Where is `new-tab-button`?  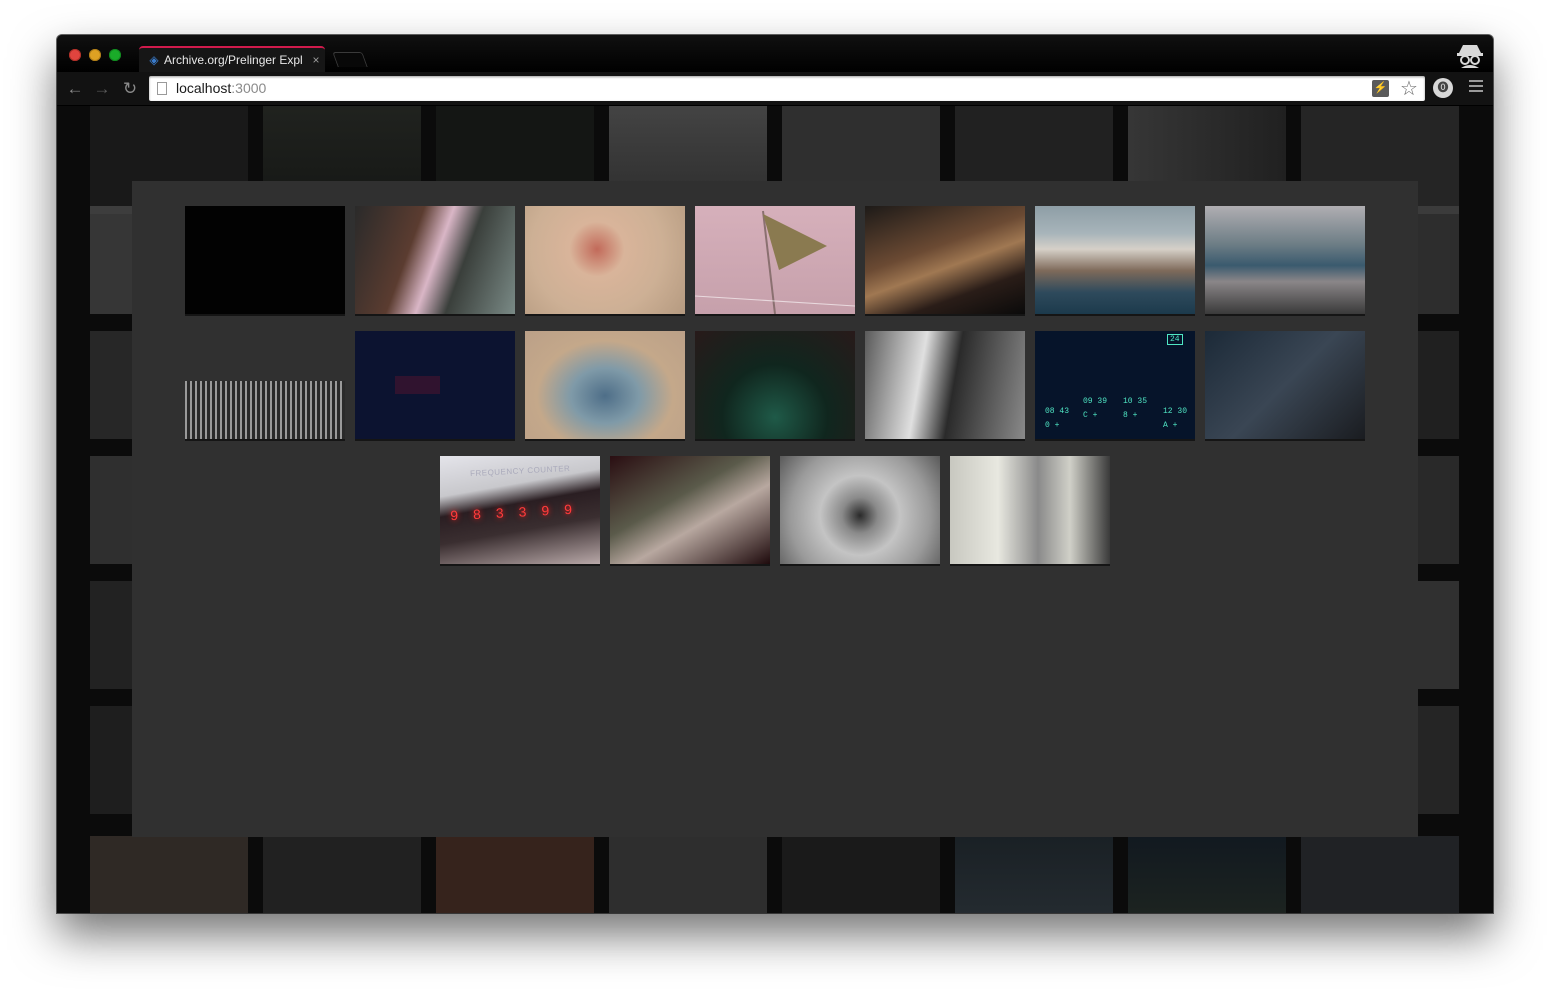
new-tab-button is located at coordinates (350, 59).